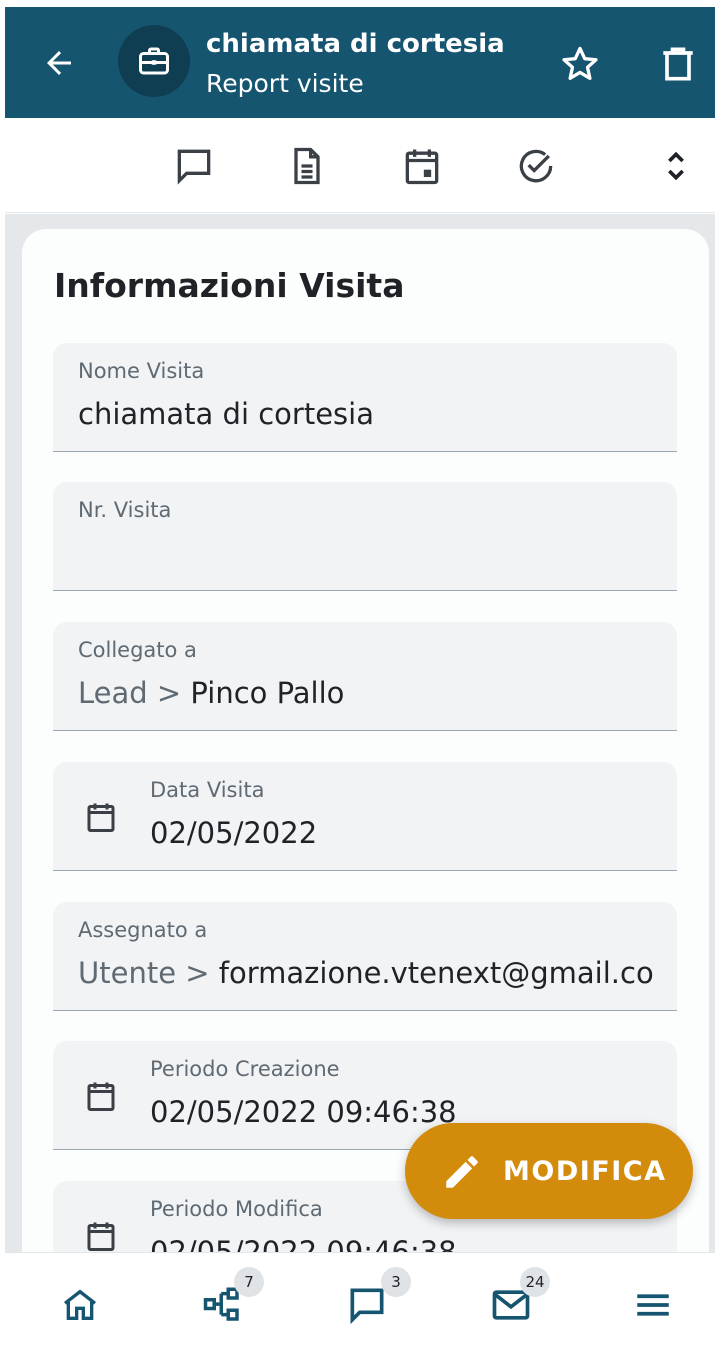 The image size is (716, 1349). Describe the element at coordinates (154, 61) in the screenshot. I see `briefcase-icon` at that location.